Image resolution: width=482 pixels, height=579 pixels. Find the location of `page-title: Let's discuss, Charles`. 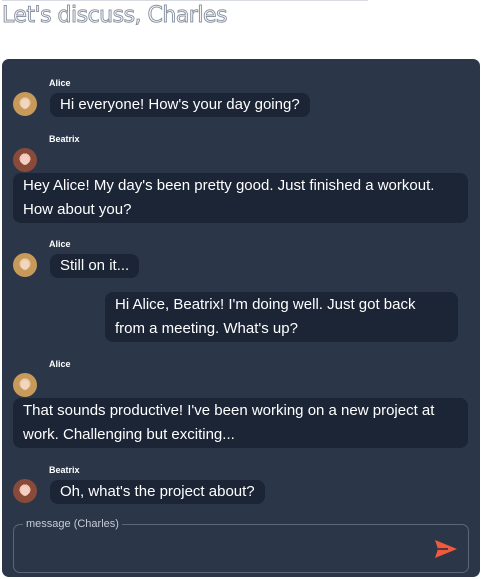

page-title: Let's discuss, Charles is located at coordinates (185, 15).